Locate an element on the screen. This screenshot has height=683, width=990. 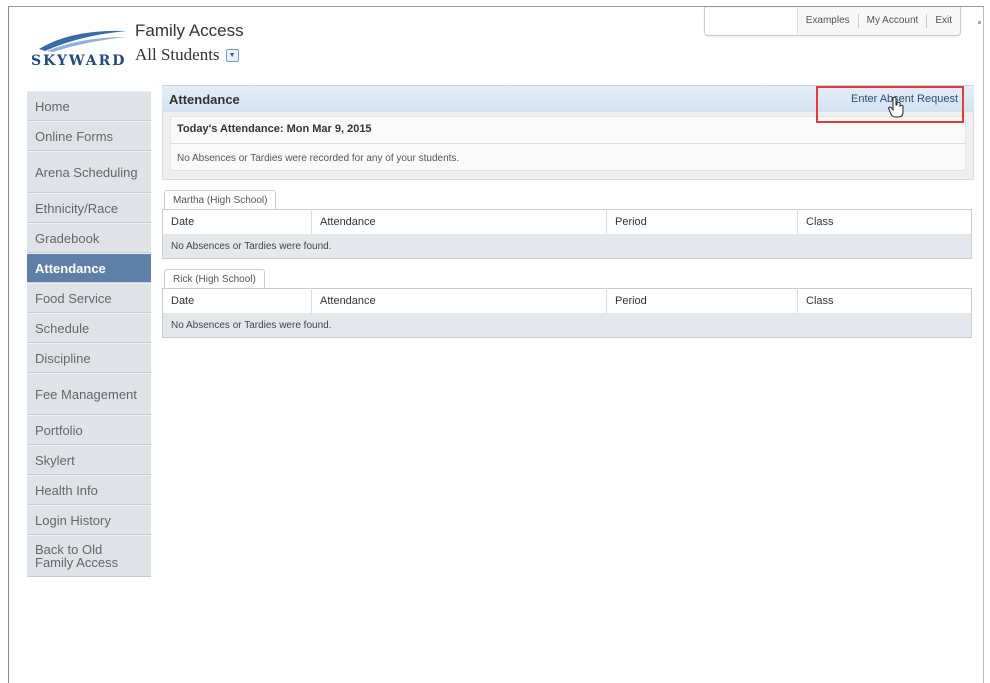
app-title: Family Access is located at coordinates (189, 30).